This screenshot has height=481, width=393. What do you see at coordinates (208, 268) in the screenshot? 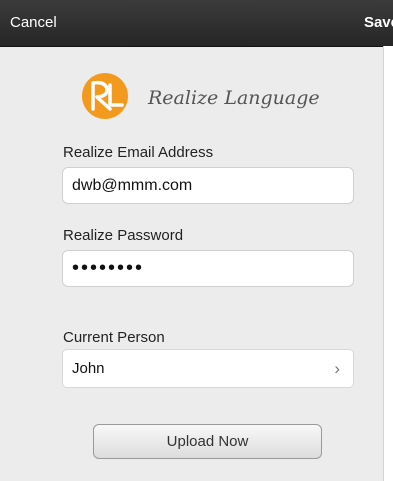
I see `password-field: ••••••••` at bounding box center [208, 268].